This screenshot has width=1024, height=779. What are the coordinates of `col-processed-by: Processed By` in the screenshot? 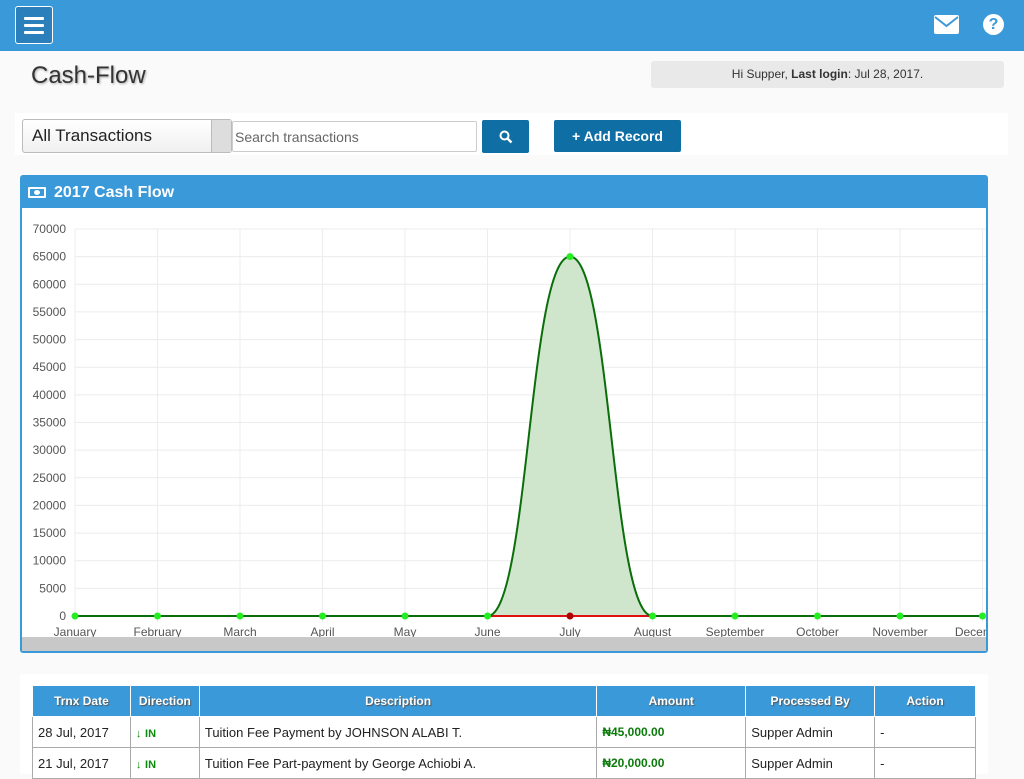 It's located at (810, 701).